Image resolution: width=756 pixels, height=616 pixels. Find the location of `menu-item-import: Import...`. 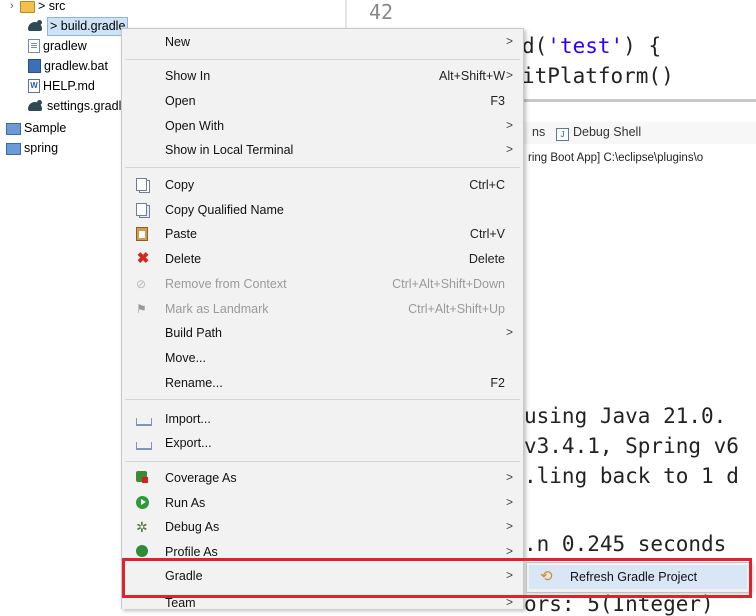

menu-item-import: Import... is located at coordinates (322, 419).